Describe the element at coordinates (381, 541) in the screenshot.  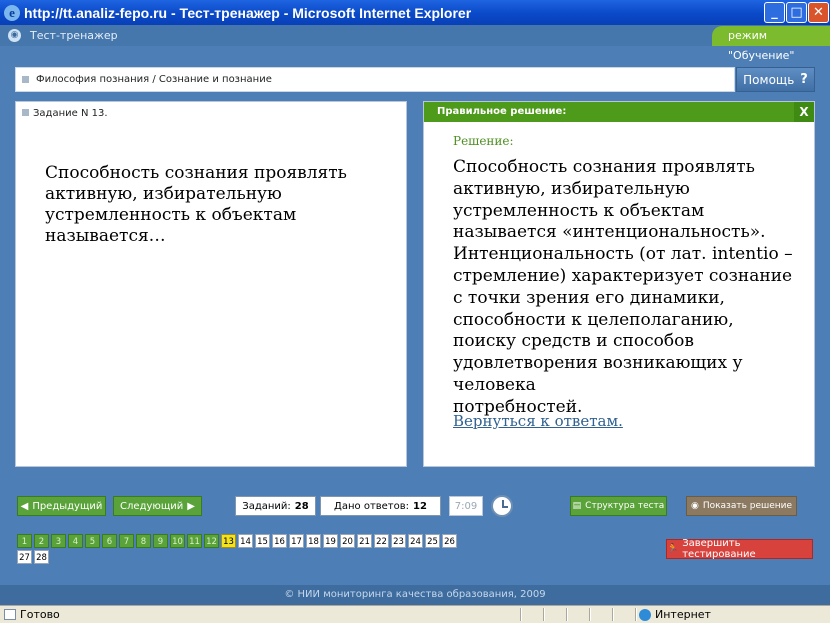
I see `task-number-button: 22` at that location.